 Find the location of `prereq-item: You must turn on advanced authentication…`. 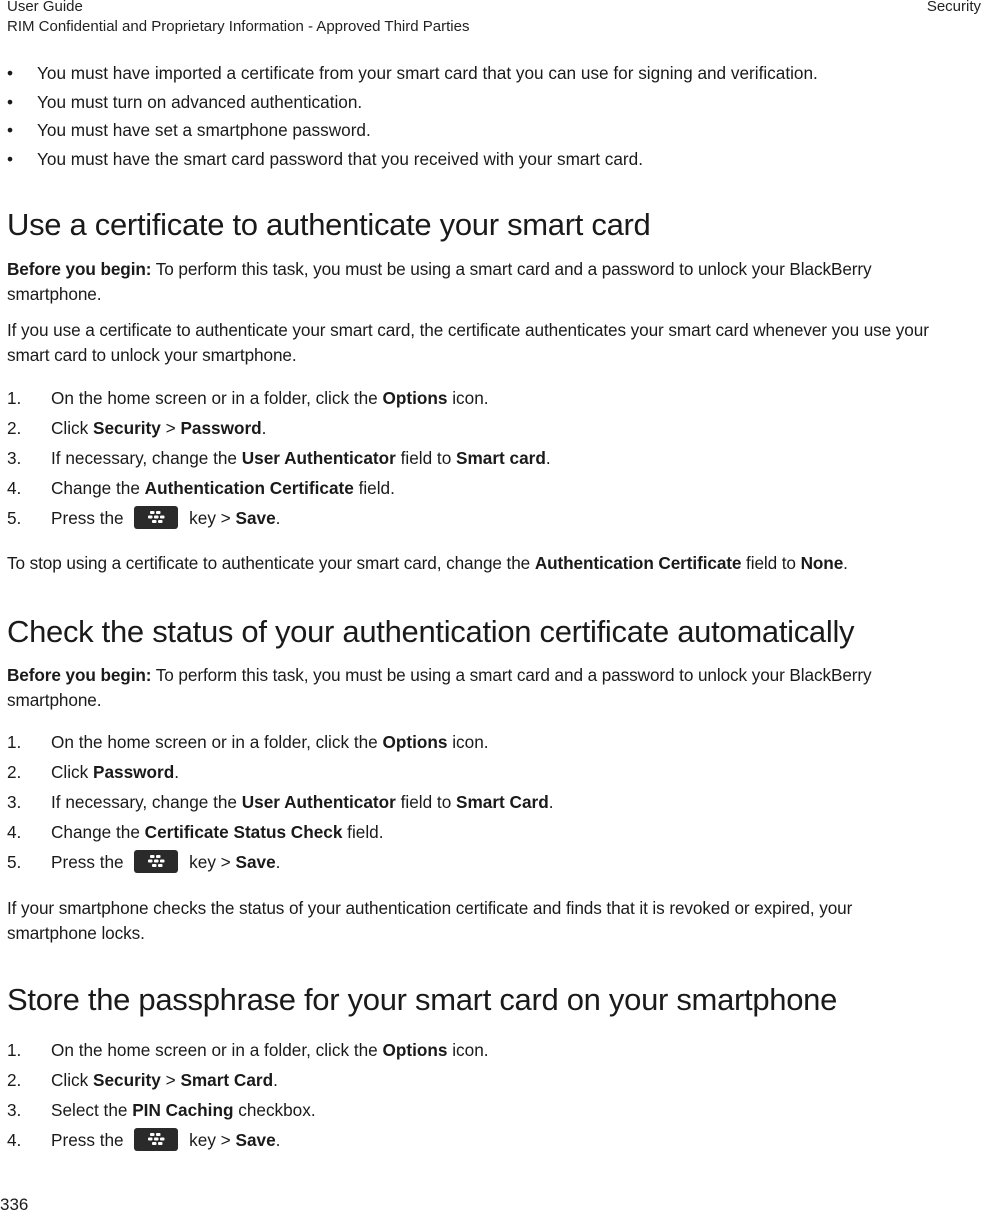

prereq-item: You must turn on advanced authentication… is located at coordinates (412, 104).